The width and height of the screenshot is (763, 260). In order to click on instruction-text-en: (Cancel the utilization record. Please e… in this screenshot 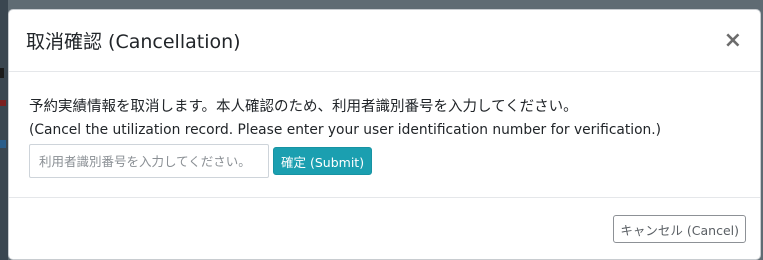, I will do `click(345, 130)`.